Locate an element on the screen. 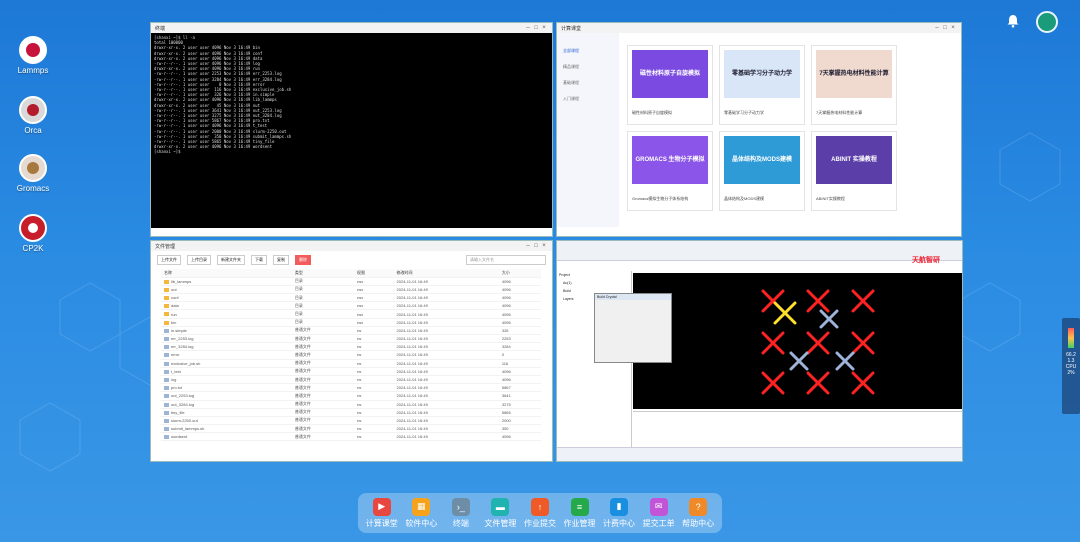 The height and width of the screenshot is (542, 1080). gromacs-icon is located at coordinates (33, 168).